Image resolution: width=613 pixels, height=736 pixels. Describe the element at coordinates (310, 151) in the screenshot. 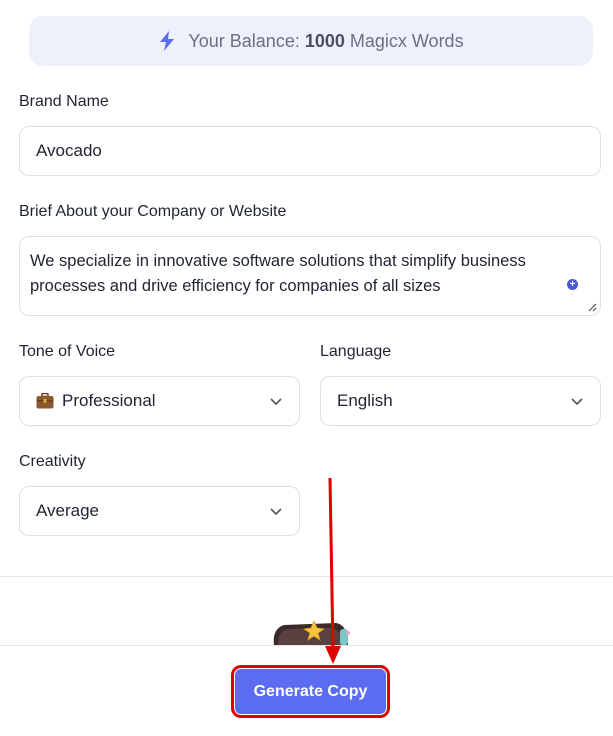

I see `brand-name-input: Avocado` at that location.